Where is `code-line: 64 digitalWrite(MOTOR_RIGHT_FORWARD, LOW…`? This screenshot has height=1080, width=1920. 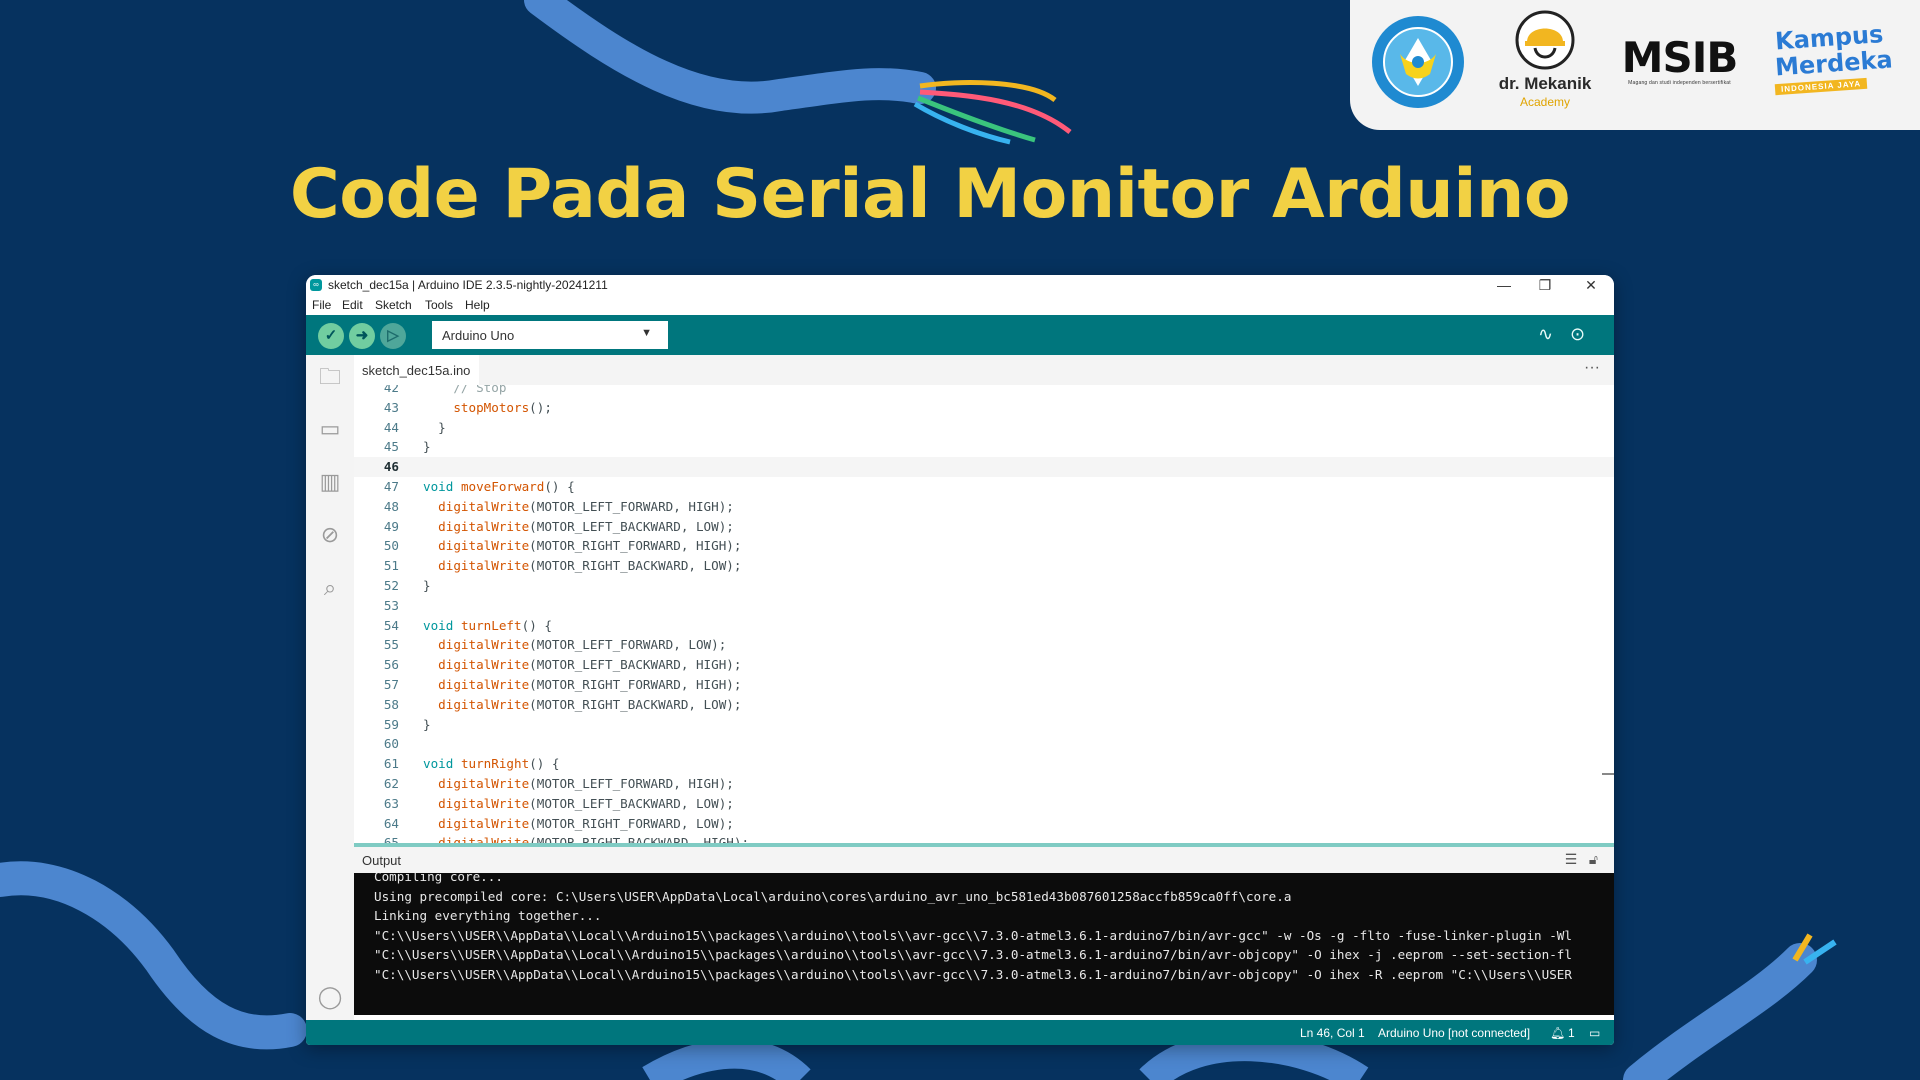 code-line: 64 digitalWrite(MOTOR_RIGHT_FORWARD, LOW… is located at coordinates (984, 824).